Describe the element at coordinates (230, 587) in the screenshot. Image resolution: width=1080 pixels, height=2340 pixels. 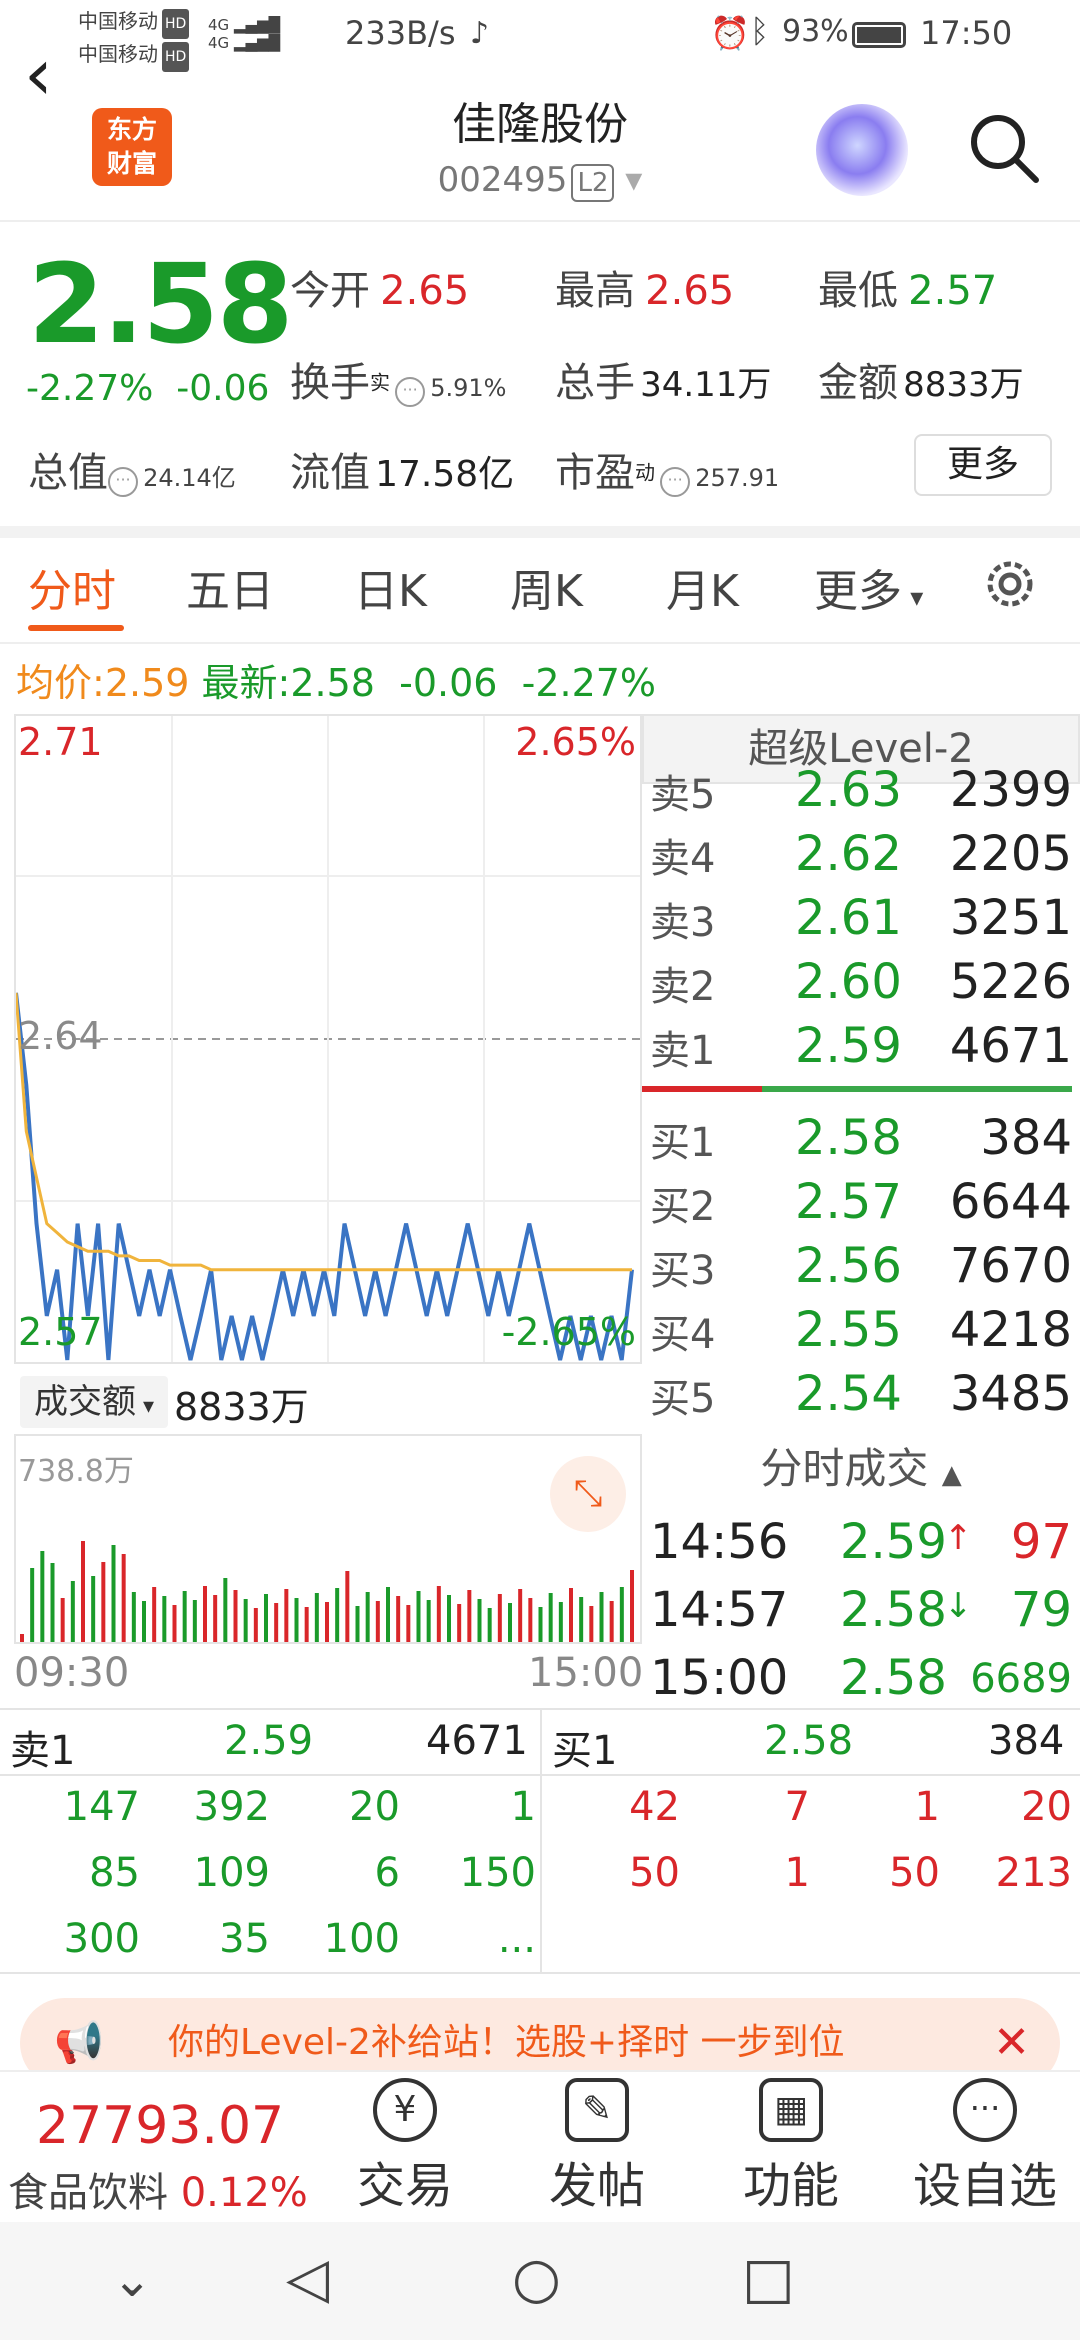
I see `tab-five-day: 五日` at that location.